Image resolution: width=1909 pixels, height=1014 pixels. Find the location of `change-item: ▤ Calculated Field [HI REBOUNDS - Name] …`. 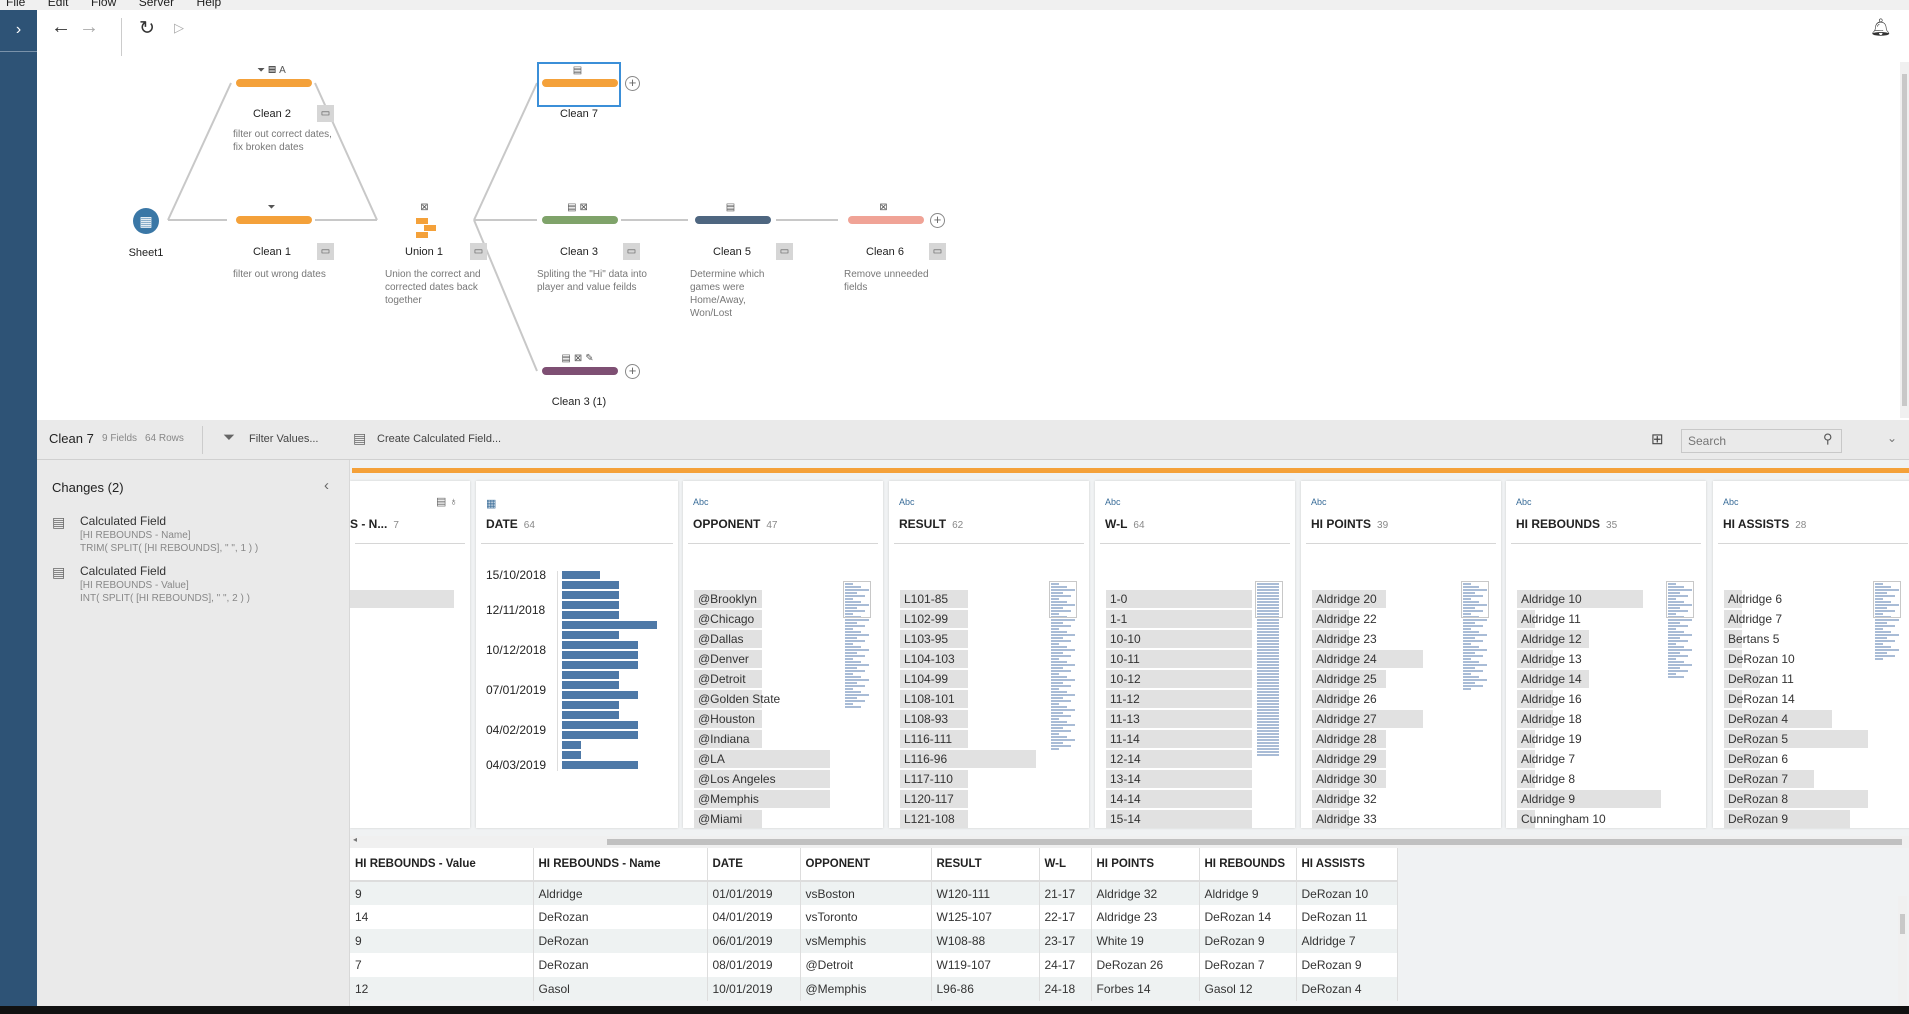

change-item: ▤ Calculated Field [HI REBOUNDS - Name] … is located at coordinates (197, 534).